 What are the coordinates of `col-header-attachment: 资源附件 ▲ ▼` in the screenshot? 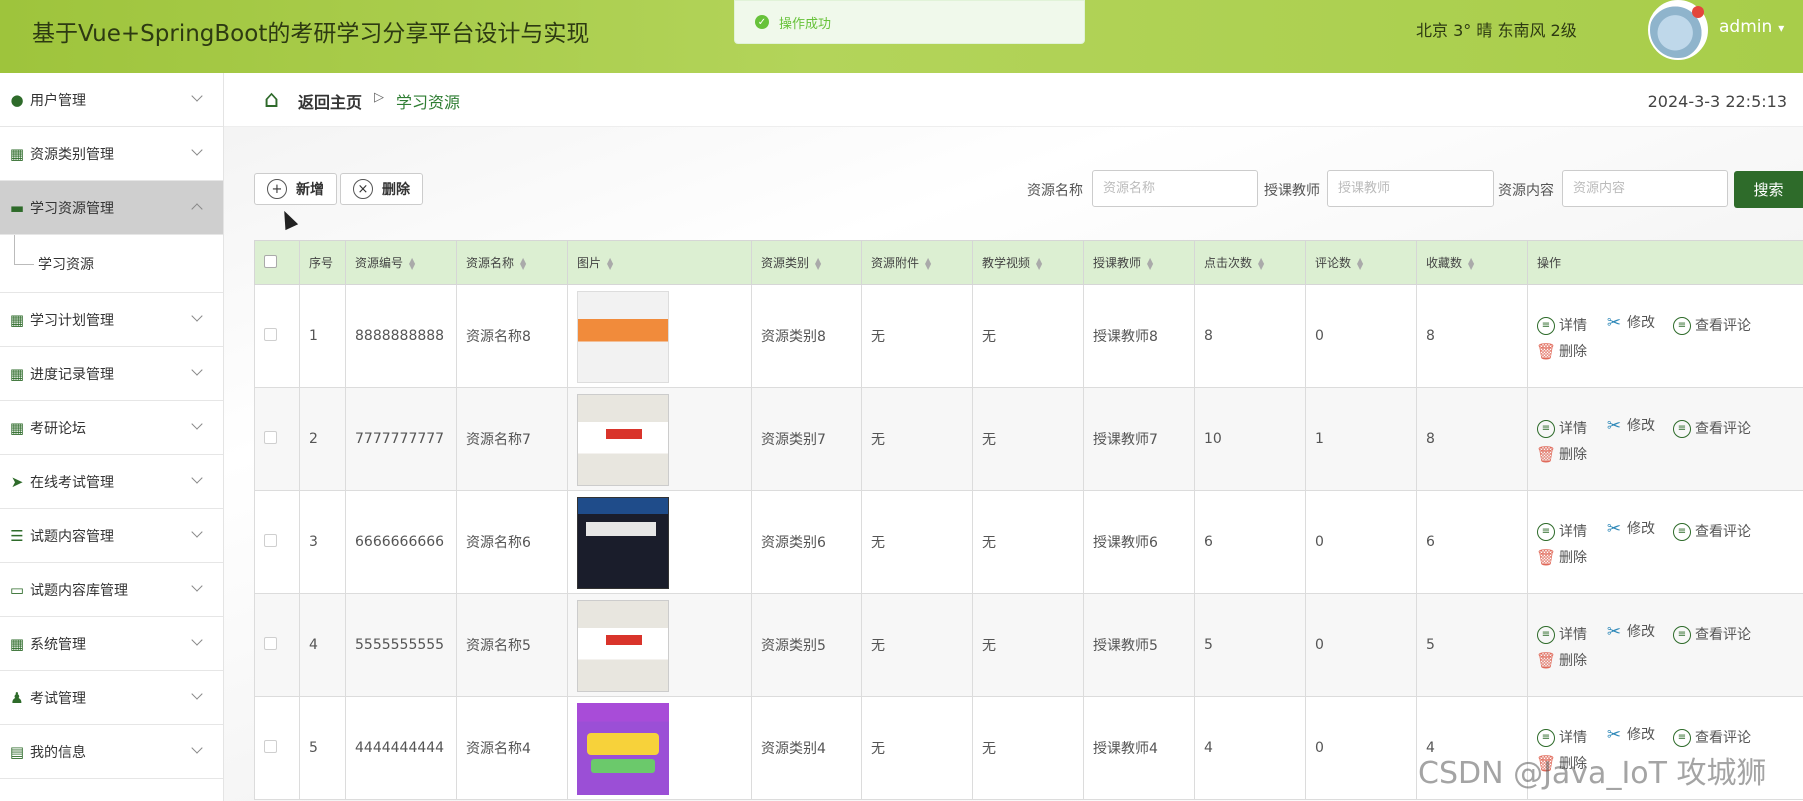 It's located at (917, 262).